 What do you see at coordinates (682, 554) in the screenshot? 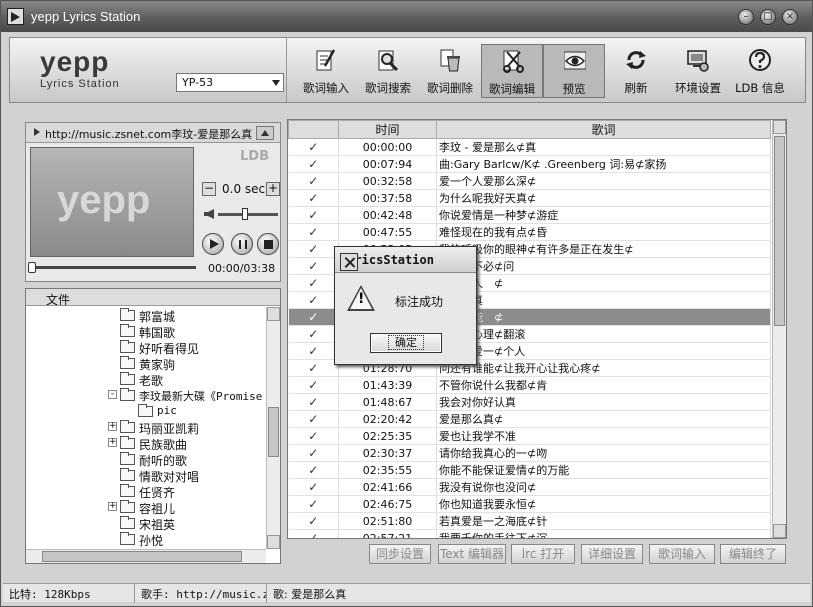
I see `lyrics-input-button: 歌词输入` at bounding box center [682, 554].